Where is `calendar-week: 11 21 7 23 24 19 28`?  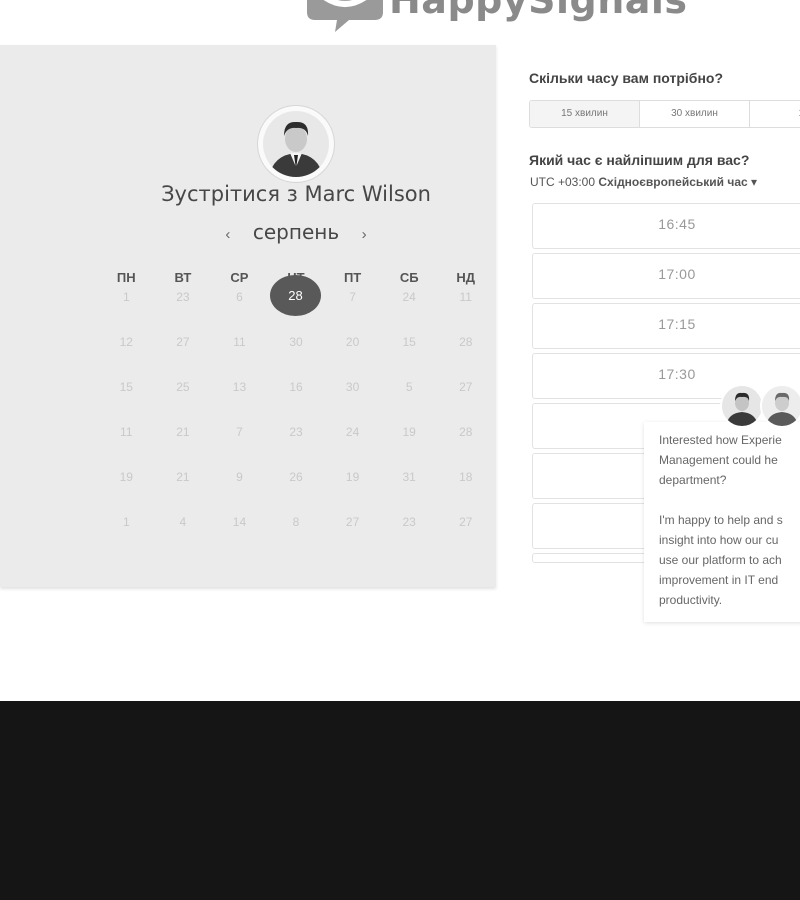
calendar-week: 11 21 7 23 24 19 28 is located at coordinates (296, 442).